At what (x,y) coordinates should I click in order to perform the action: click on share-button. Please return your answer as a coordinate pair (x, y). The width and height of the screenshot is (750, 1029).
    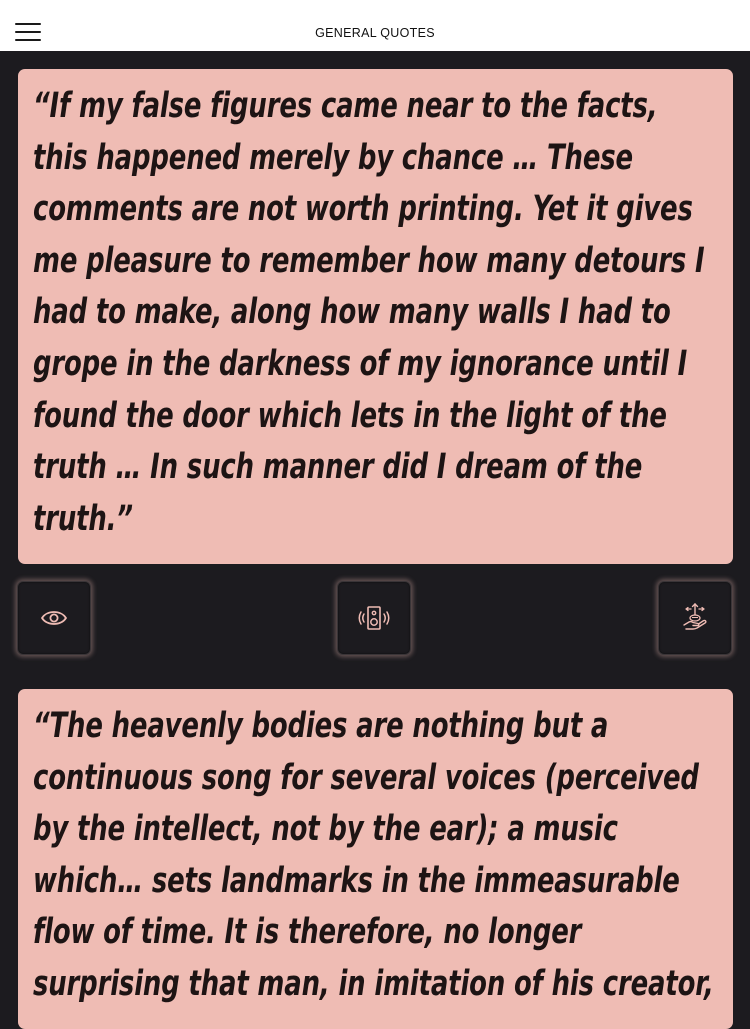
    Looking at the image, I should click on (695, 618).